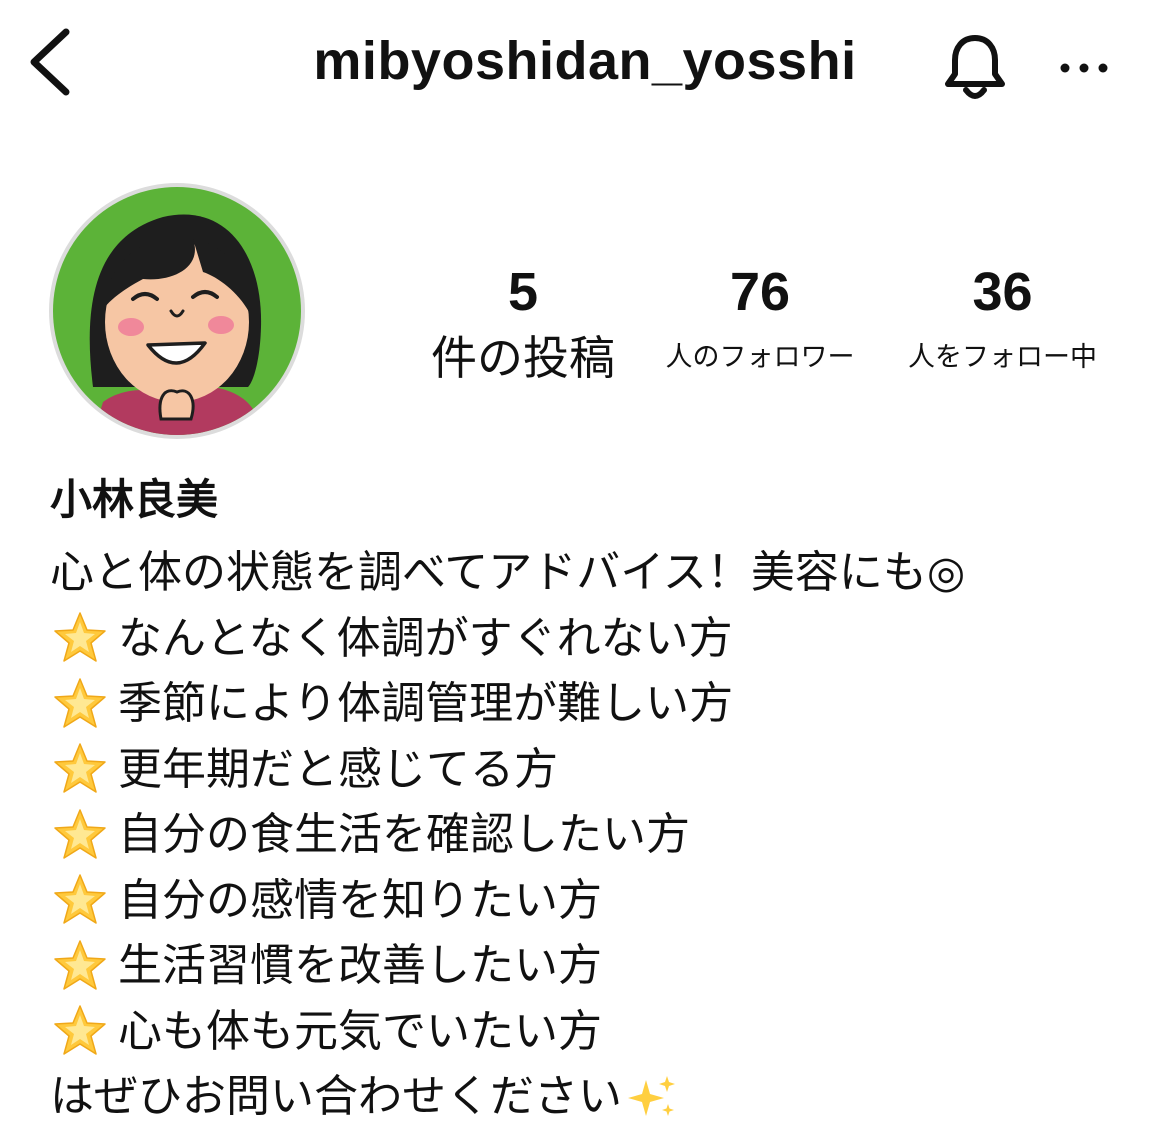 This screenshot has height=1130, width=1170. Describe the element at coordinates (1002, 357) in the screenshot. I see `following-count-label: 人をフォロー中` at that location.